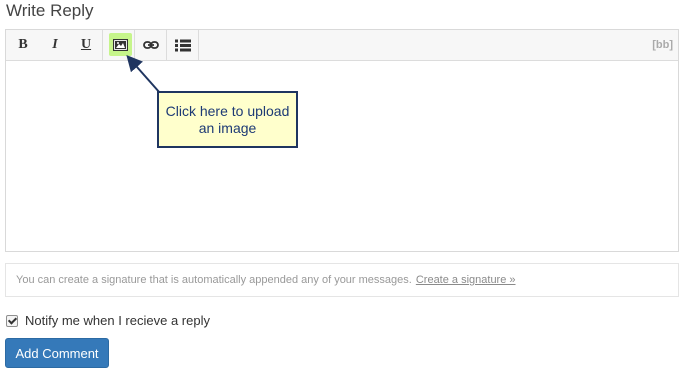 The image size is (685, 375). What do you see at coordinates (342, 45) in the screenshot?
I see `editor-toolbar: B I U [bb]` at bounding box center [342, 45].